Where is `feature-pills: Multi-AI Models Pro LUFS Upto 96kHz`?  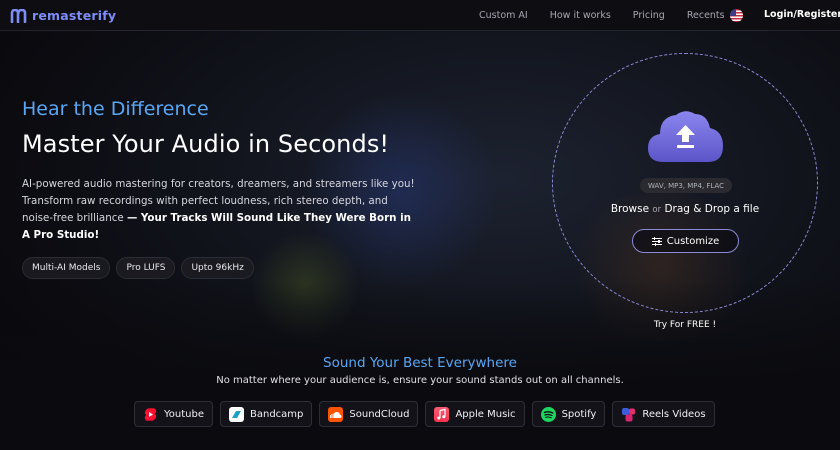 feature-pills: Multi-AI Models Pro LUFS Upto 96kHz is located at coordinates (138, 268).